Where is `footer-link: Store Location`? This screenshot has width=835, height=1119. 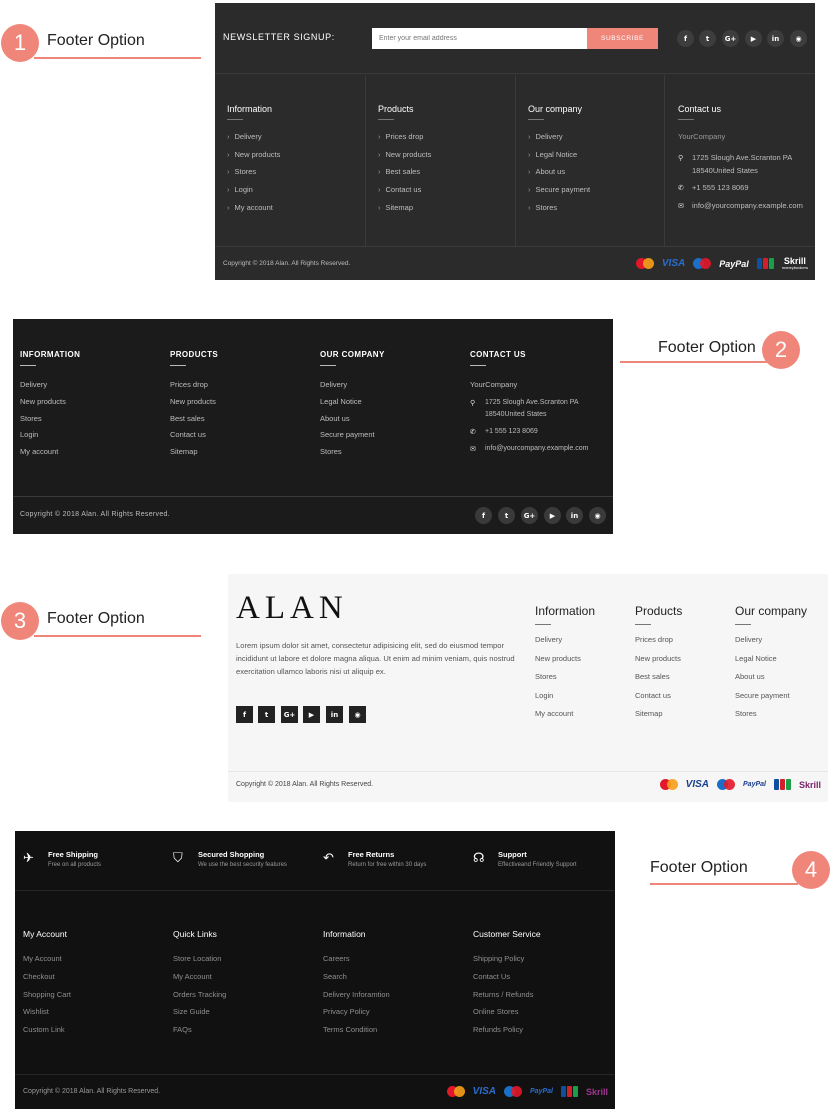 footer-link: Store Location is located at coordinates (243, 963).